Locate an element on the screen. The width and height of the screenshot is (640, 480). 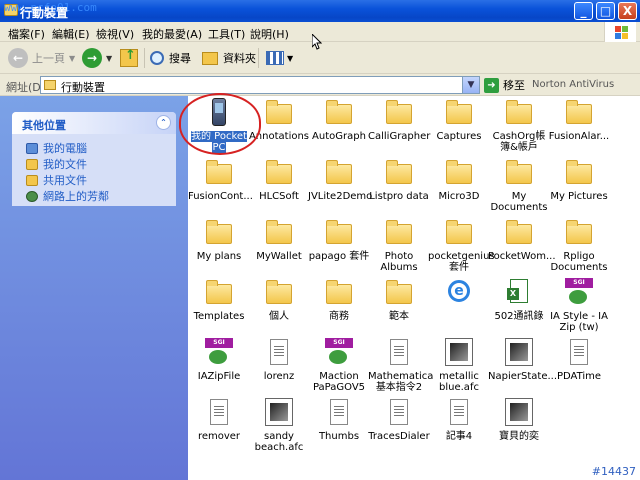
file-item: Listpro data is located at coordinates (399, 180).